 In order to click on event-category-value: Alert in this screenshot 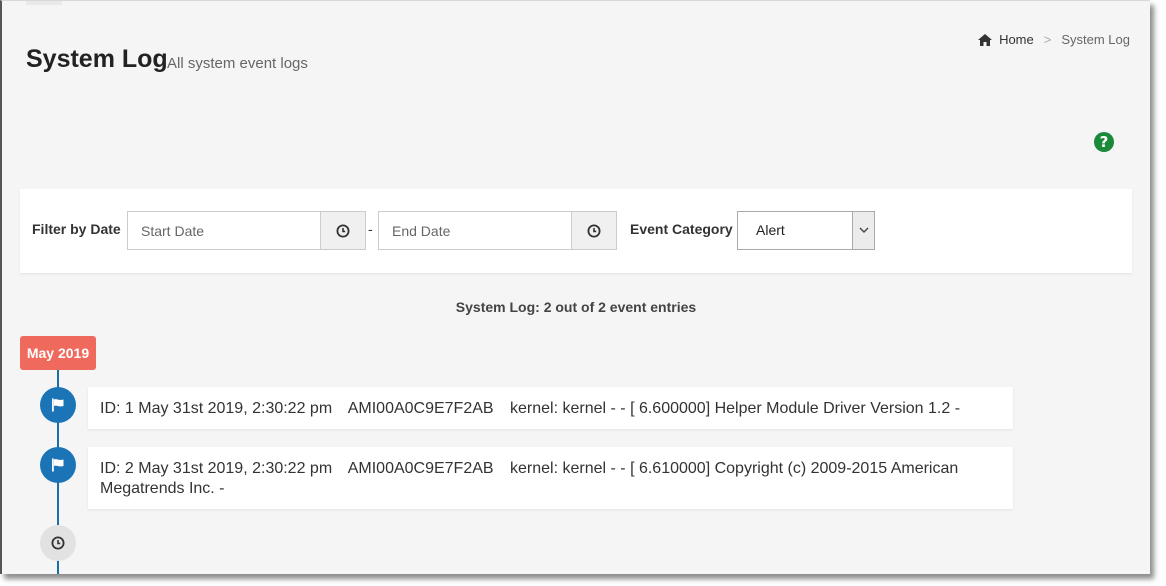, I will do `click(770, 230)`.